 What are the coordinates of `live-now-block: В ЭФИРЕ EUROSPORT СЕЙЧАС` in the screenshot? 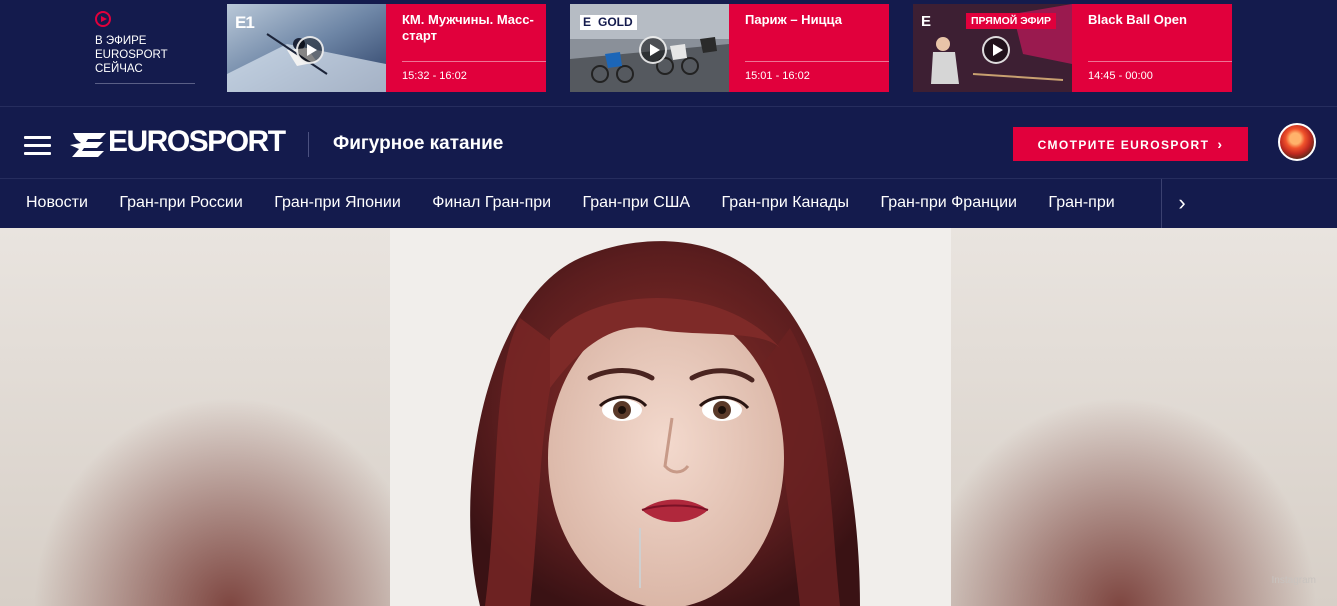 It's located at (145, 47).